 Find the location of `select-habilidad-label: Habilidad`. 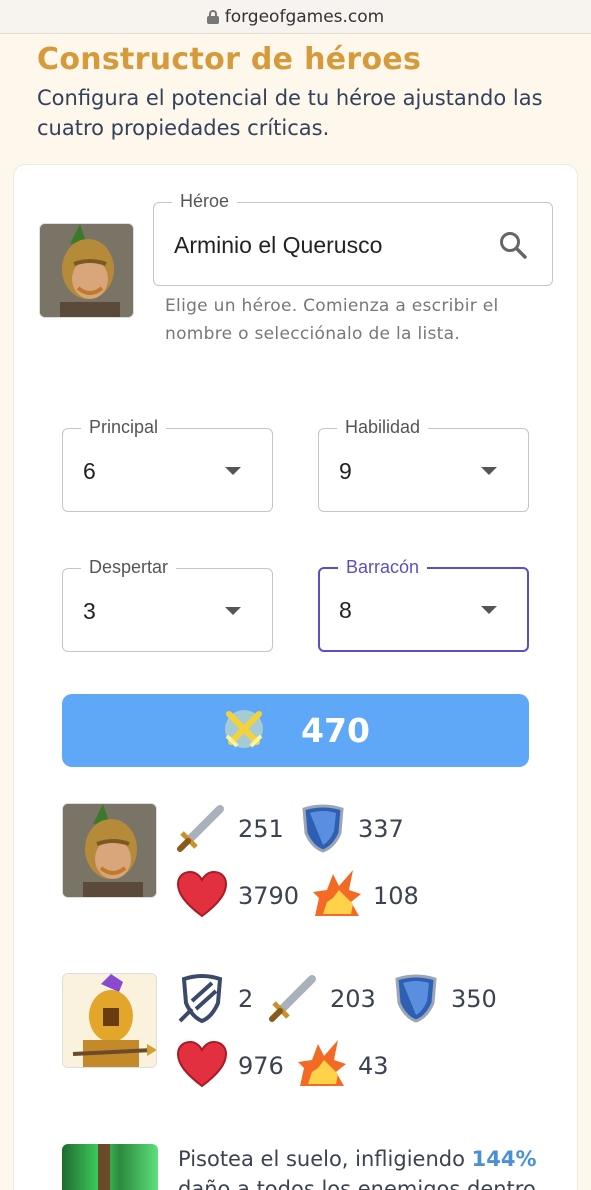

select-habilidad-label: Habilidad is located at coordinates (383, 427).